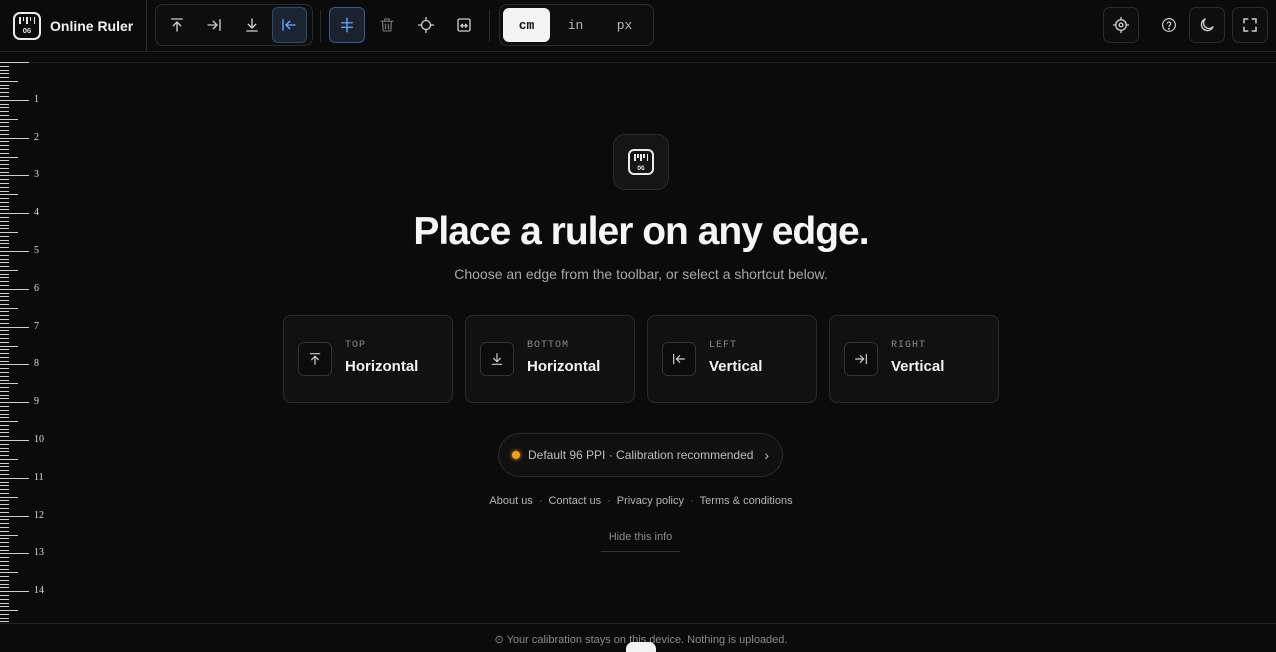 Image resolution: width=1276 pixels, height=652 pixels. I want to click on fullscreen-icon, so click(1250, 25).